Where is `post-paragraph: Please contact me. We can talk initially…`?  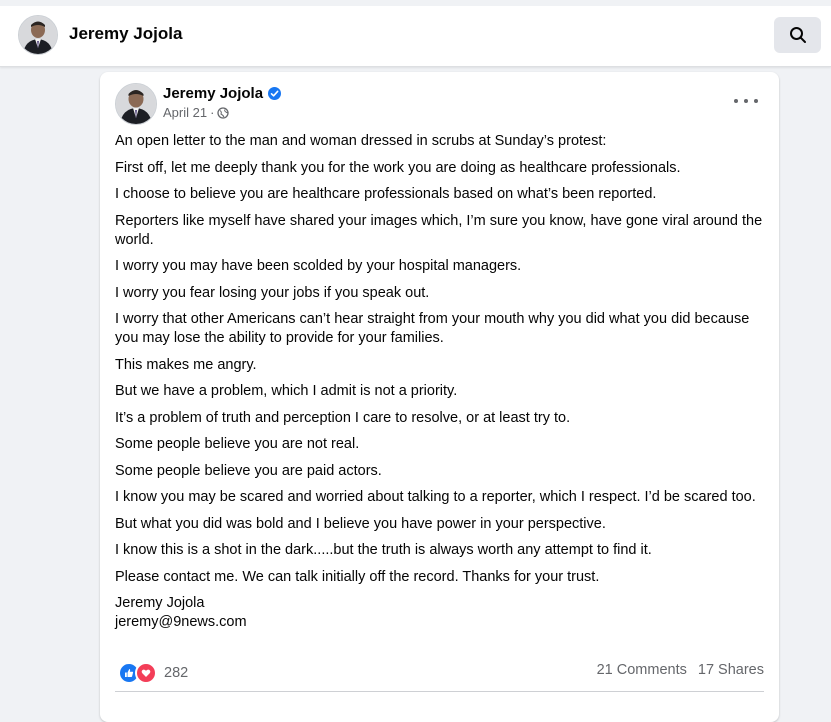
post-paragraph: Please contact me. We can talk initially… is located at coordinates (357, 576).